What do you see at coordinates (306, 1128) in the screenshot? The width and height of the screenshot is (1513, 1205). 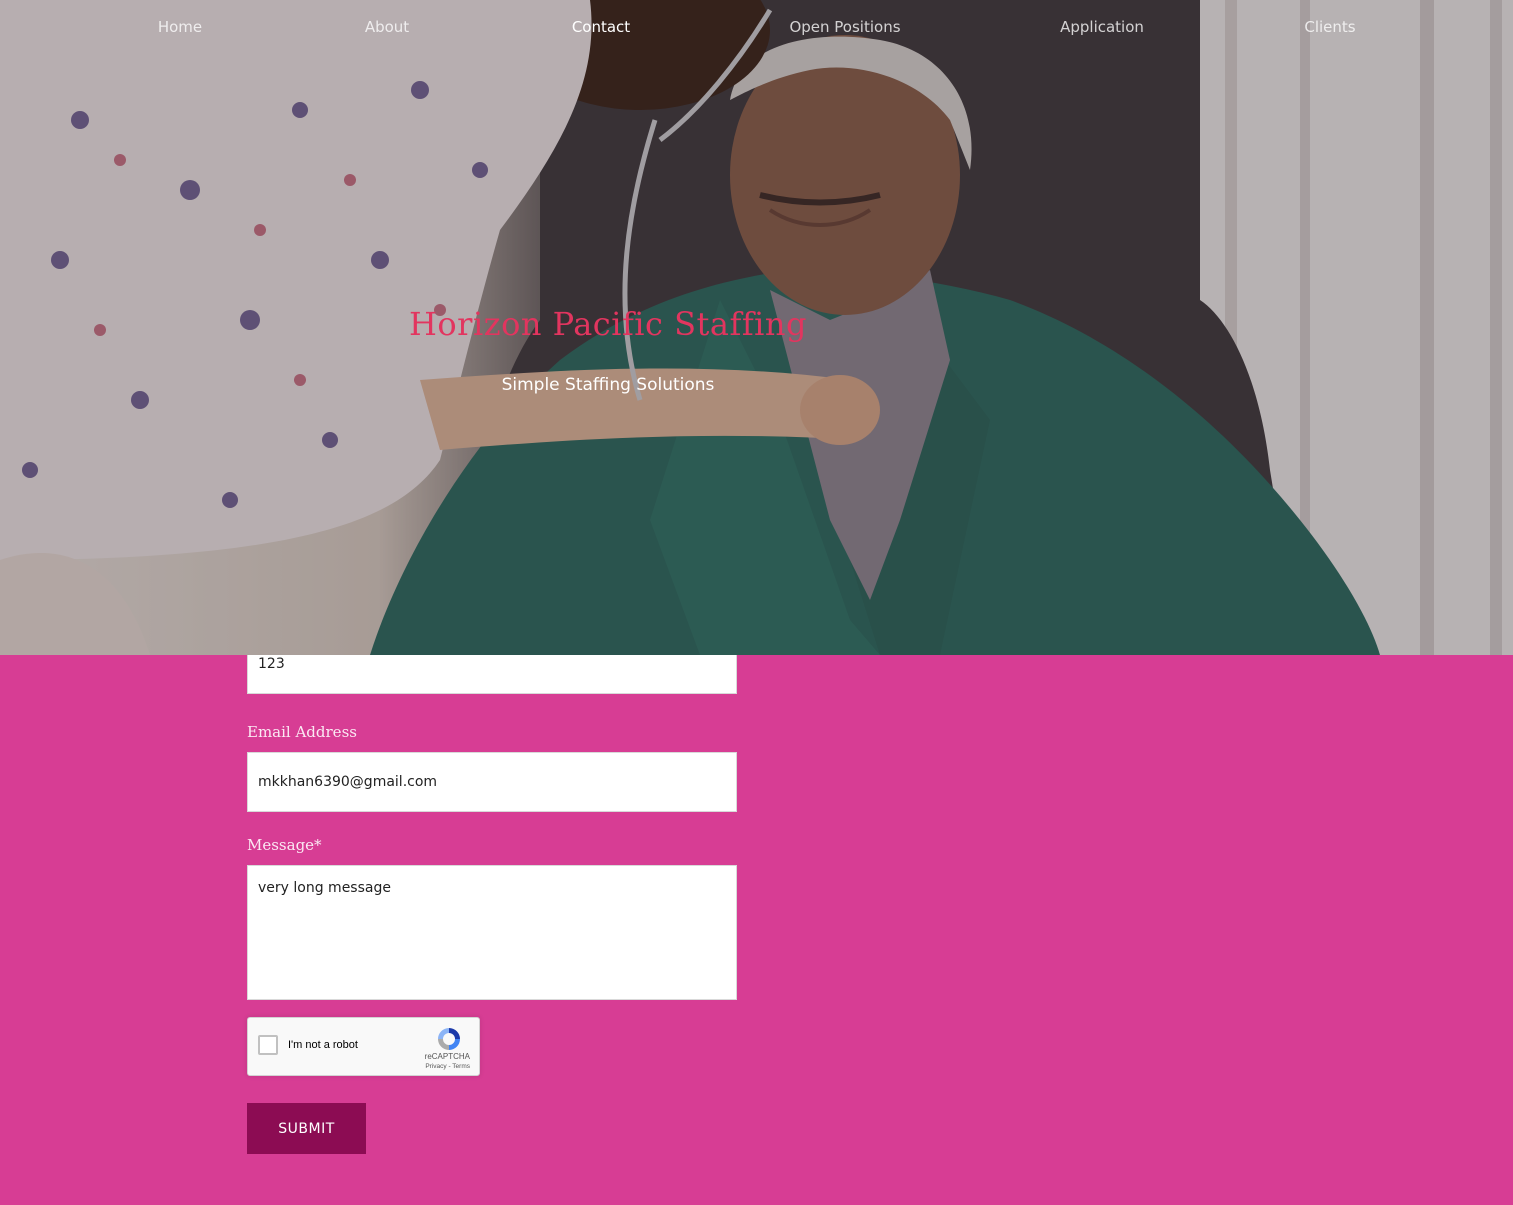 I see `submit-button: SUBMIT` at bounding box center [306, 1128].